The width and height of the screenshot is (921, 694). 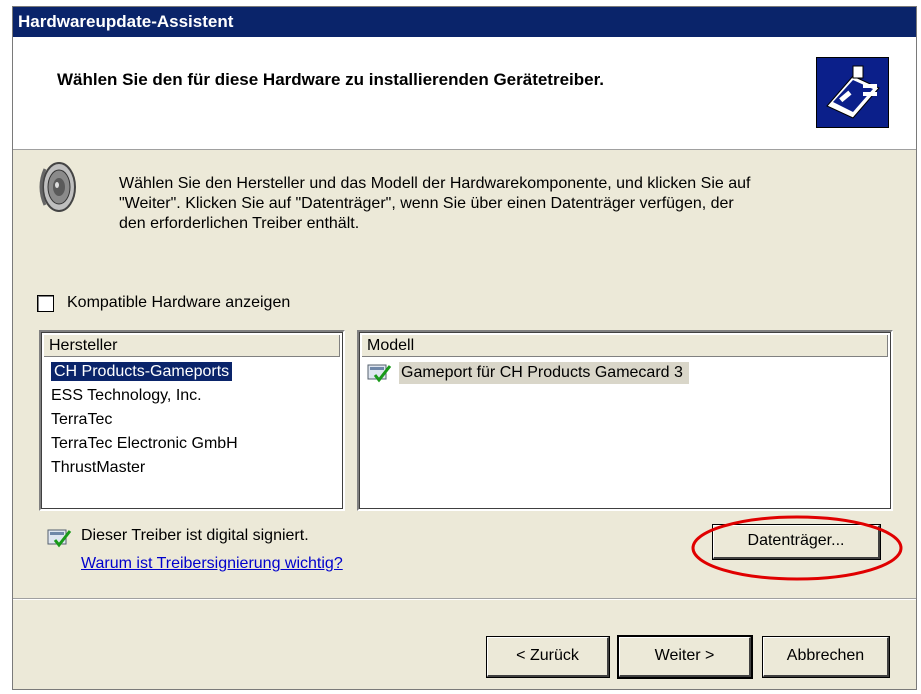 I want to click on manufacturer-item: TerraTec, so click(x=144, y=420).